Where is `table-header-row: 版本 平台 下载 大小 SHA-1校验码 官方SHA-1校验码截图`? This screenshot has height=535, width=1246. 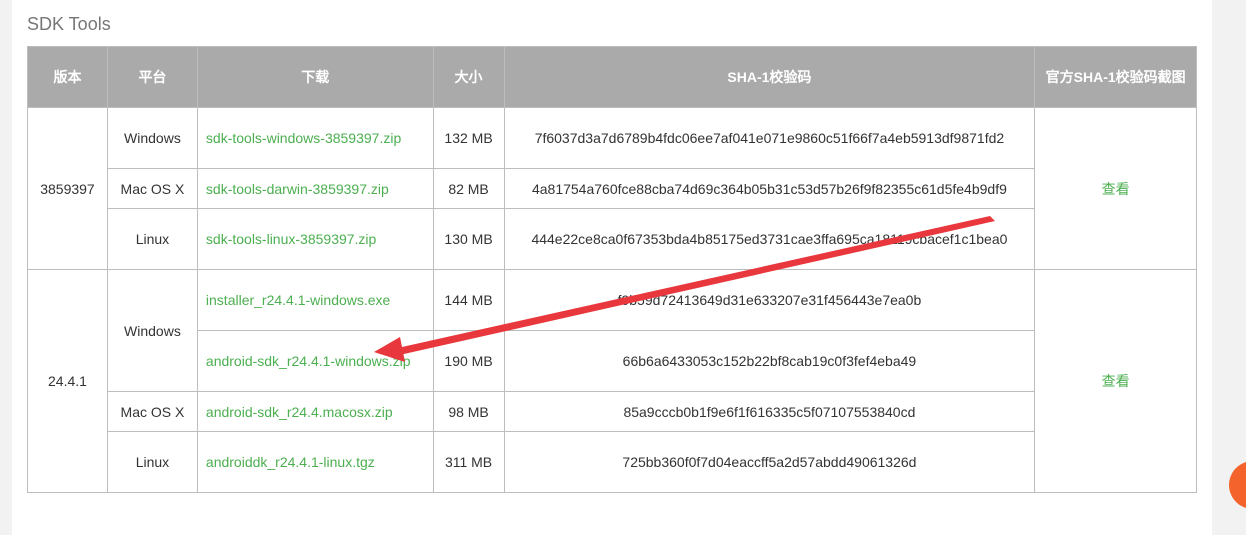 table-header-row: 版本 平台 下载 大小 SHA-1校验码 官方SHA-1校验码截图 is located at coordinates (612, 77).